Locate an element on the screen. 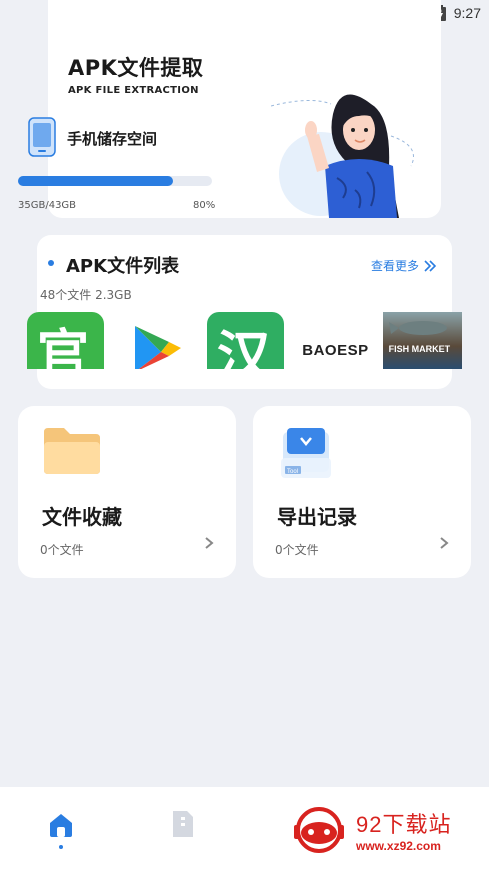 The image size is (489, 869). app-icon-guan-glyph: 官 is located at coordinates (63, 347).